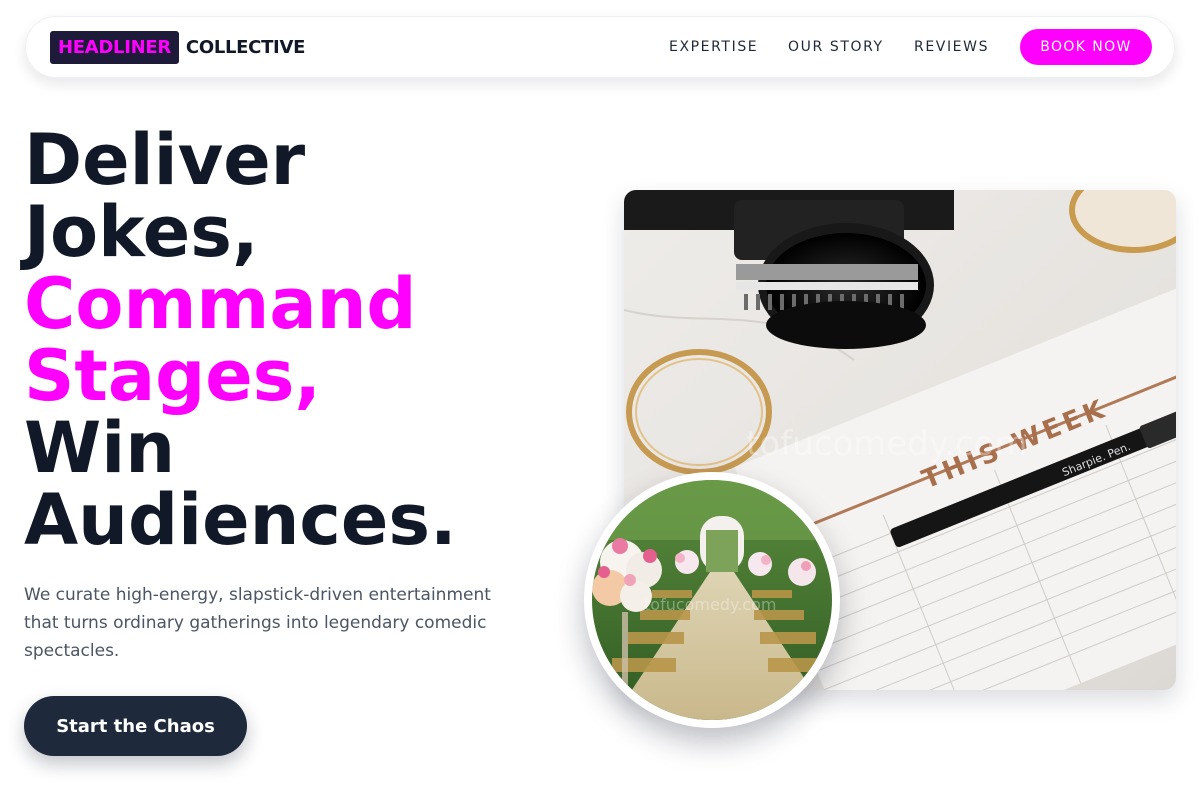 The image size is (1200, 800). What do you see at coordinates (165, 160) in the screenshot?
I see `headline-line-1: Deliver` at bounding box center [165, 160].